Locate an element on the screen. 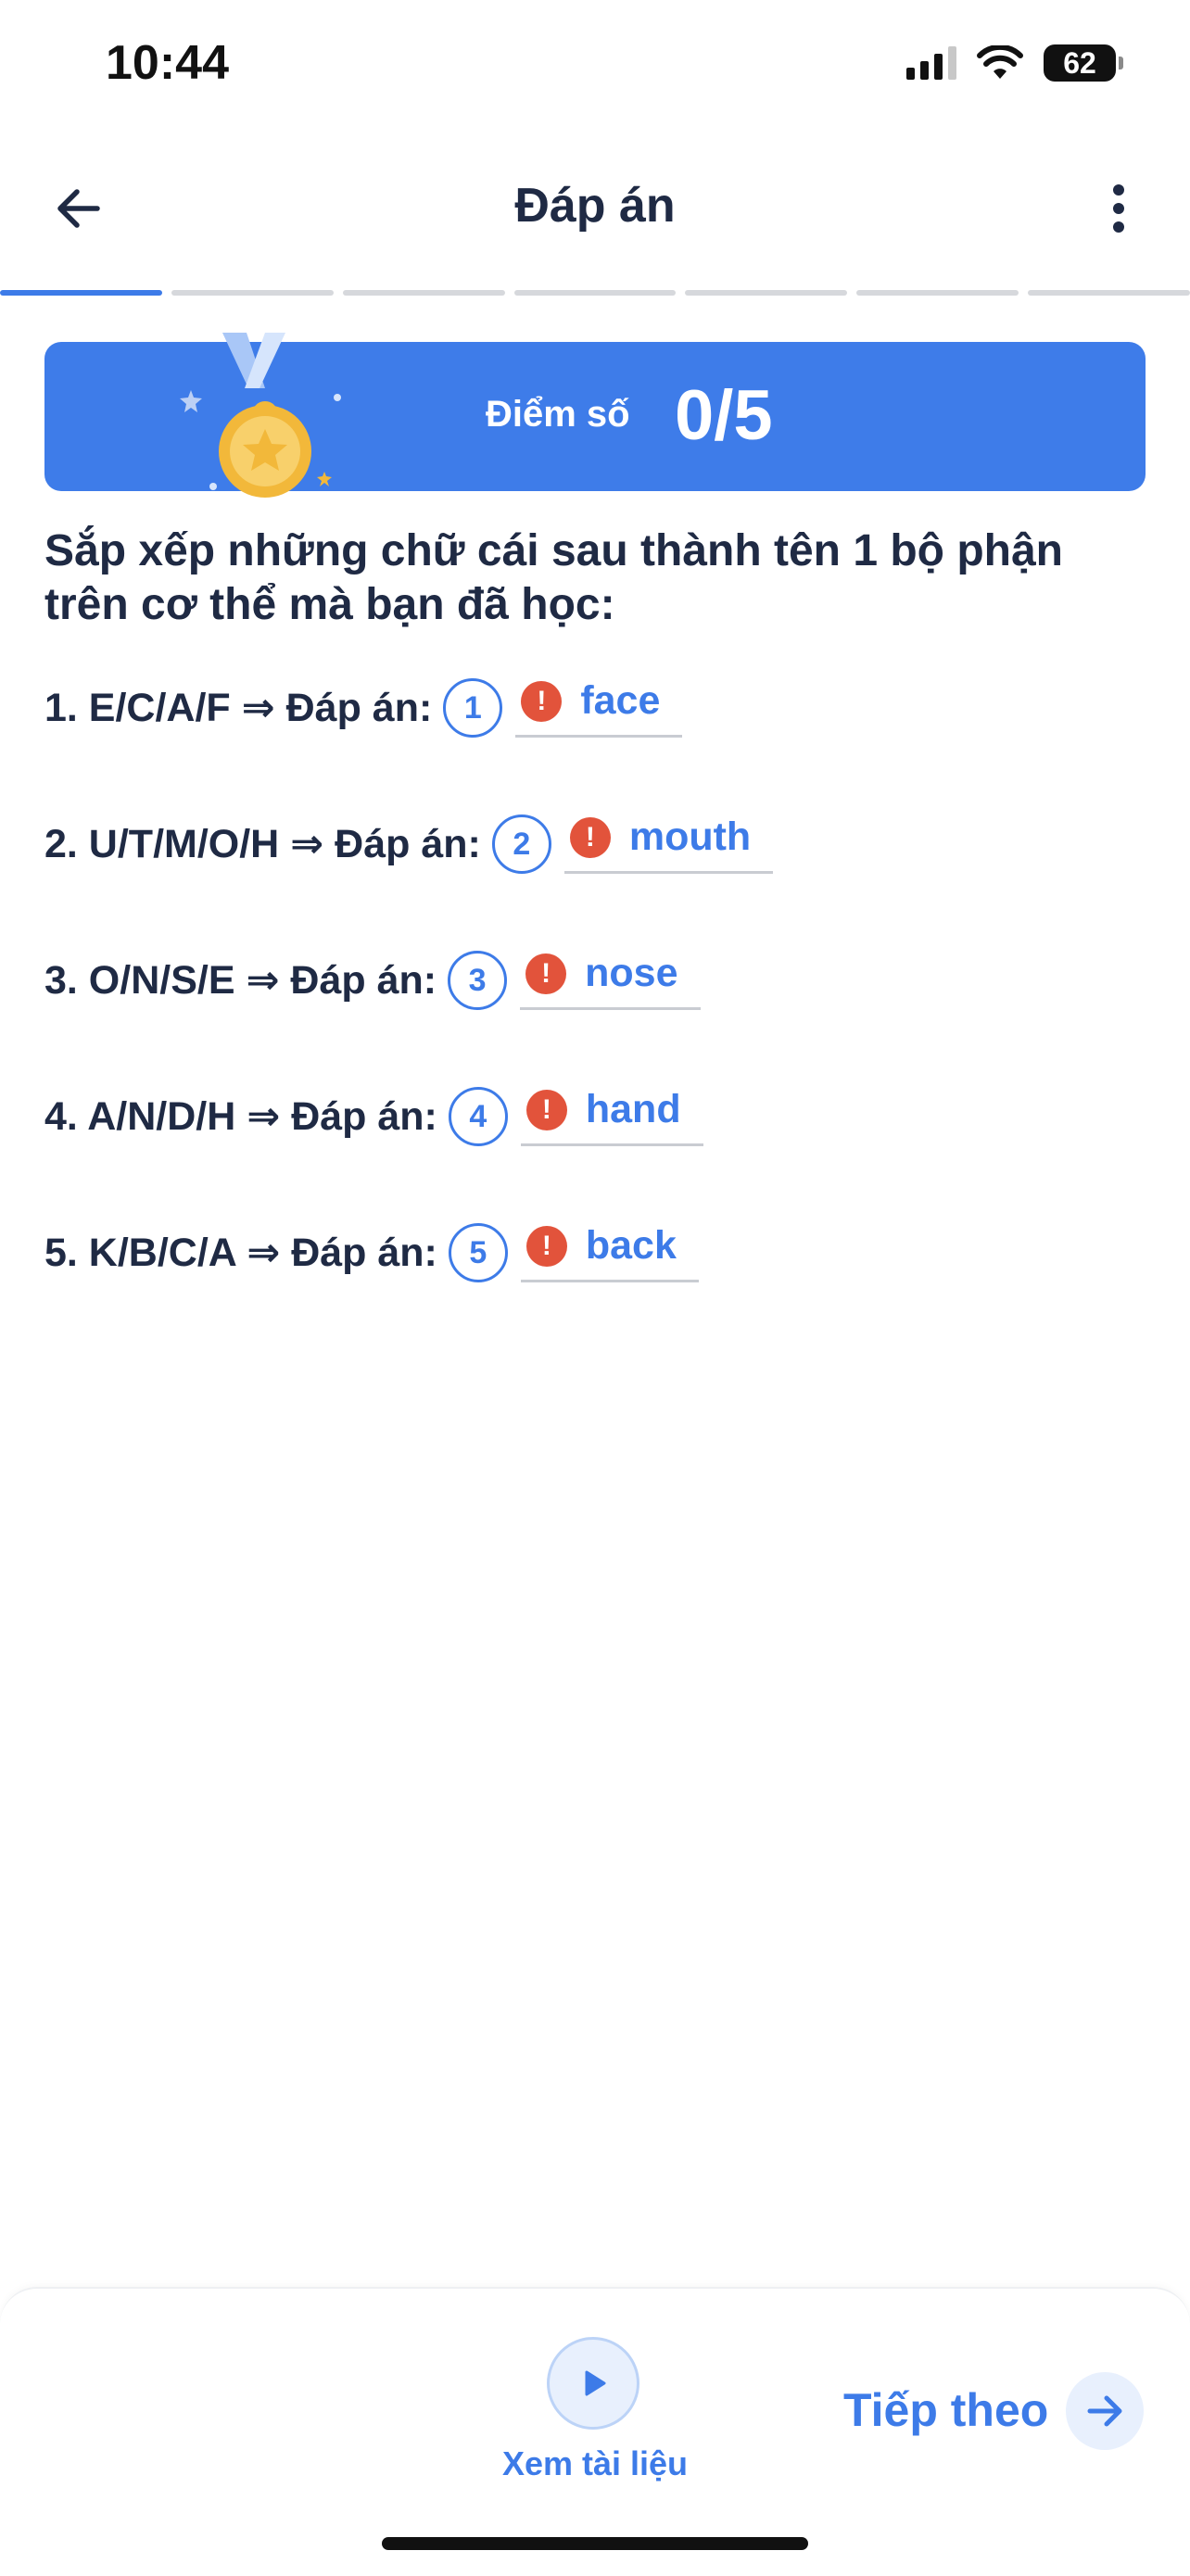 The height and width of the screenshot is (2576, 1190). medal-icon is located at coordinates (260, 415).